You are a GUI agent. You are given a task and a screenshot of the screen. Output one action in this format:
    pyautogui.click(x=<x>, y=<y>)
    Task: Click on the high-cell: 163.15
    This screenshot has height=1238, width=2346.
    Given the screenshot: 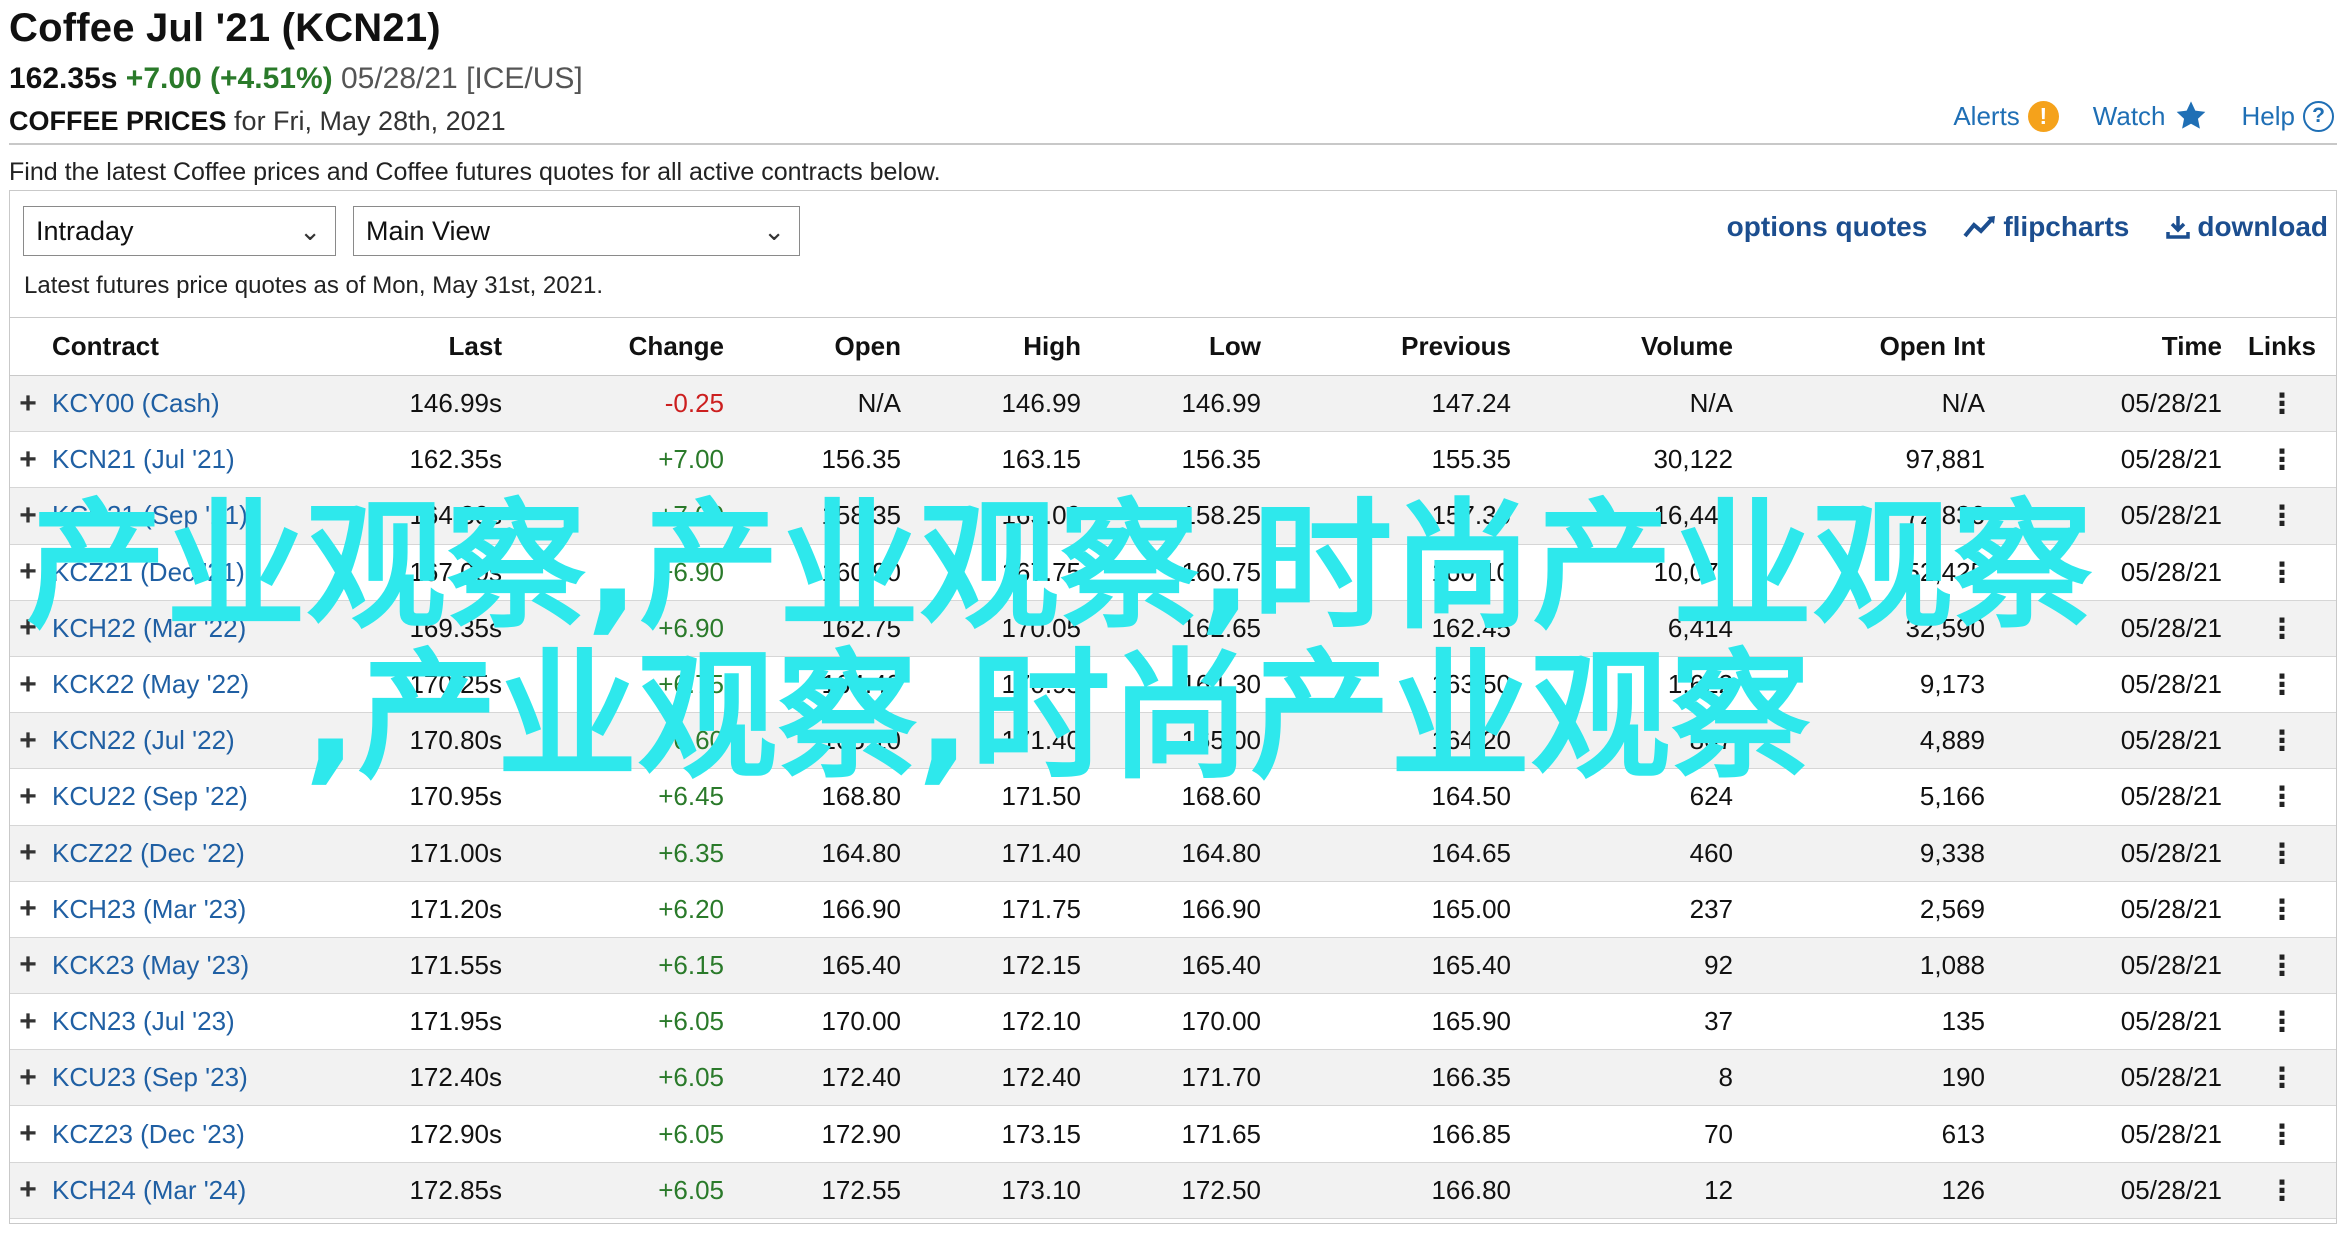 What is the action you would take?
    pyautogui.click(x=1041, y=459)
    